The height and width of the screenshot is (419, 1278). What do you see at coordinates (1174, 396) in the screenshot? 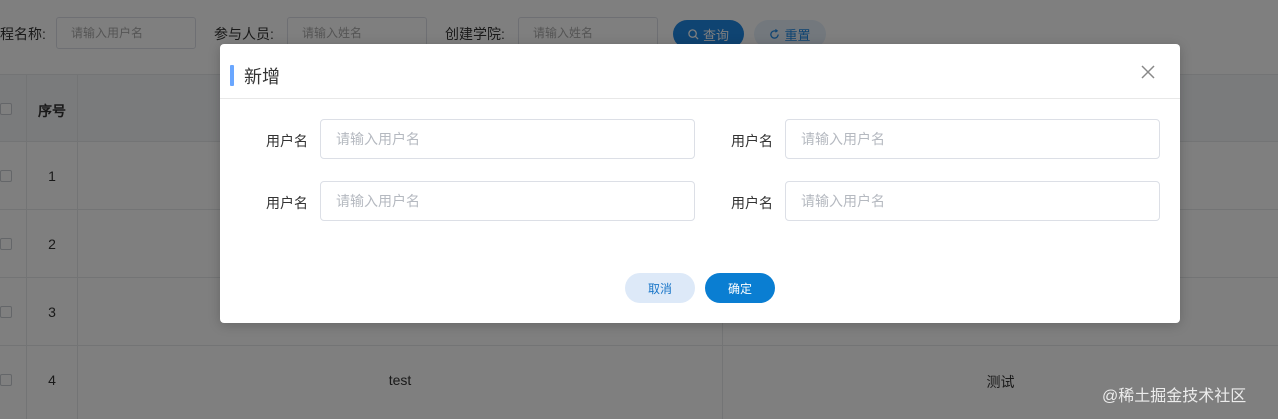
I see `watermark: @稀土掘金技术社区` at bounding box center [1174, 396].